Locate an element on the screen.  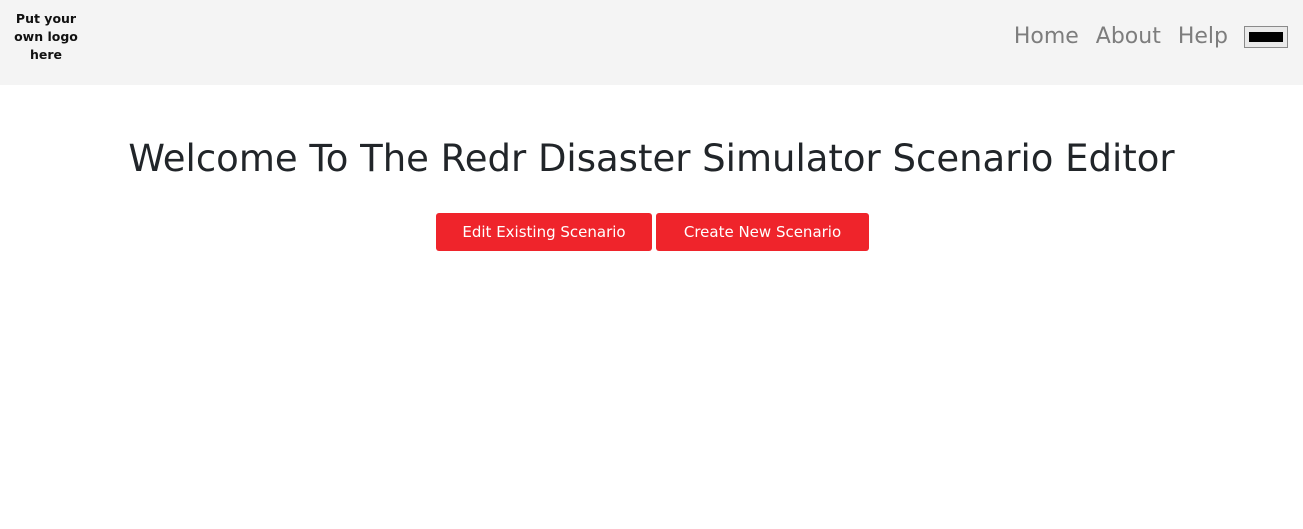
edit-existing-scenario-button: Edit Existing Scenario is located at coordinates (544, 232).